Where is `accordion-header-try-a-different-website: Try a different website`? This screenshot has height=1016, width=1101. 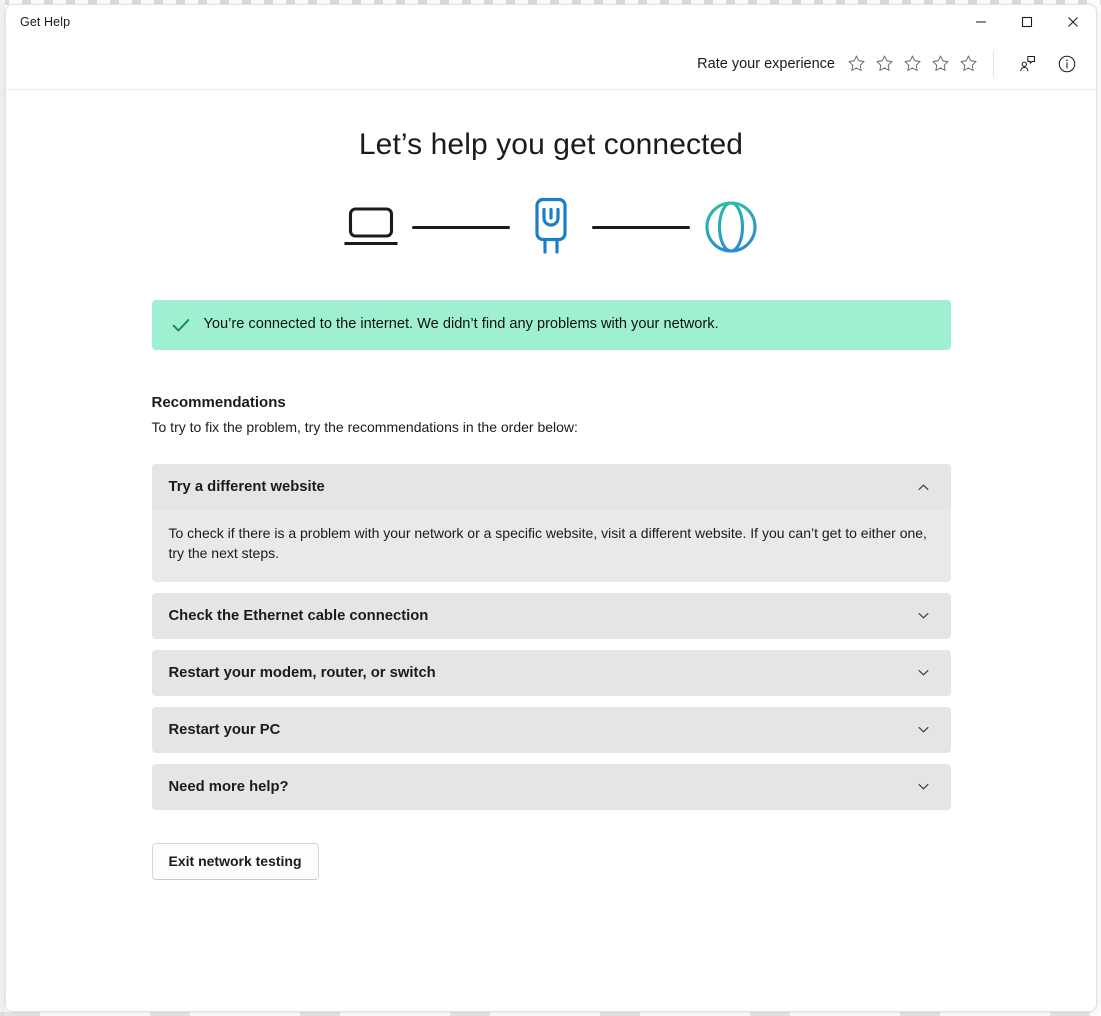
accordion-header-try-a-different-website: Try a different website is located at coordinates (551, 487).